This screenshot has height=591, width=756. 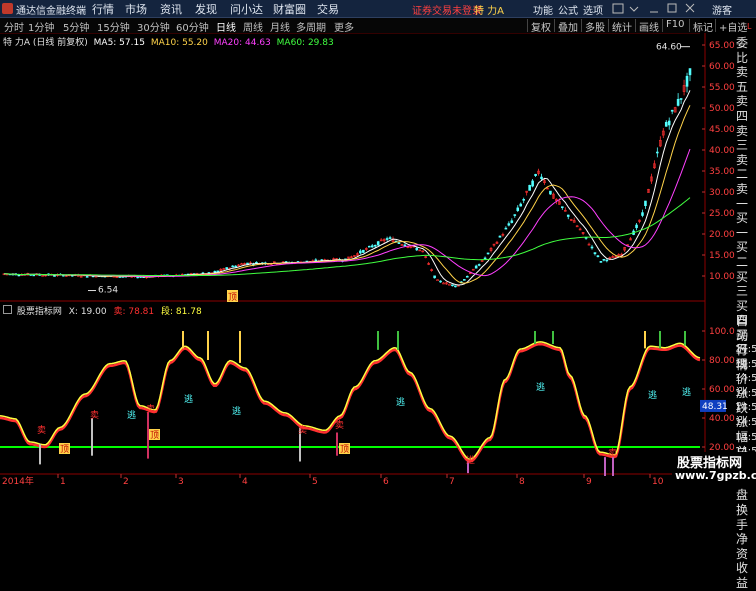 What do you see at coordinates (722, 67) in the screenshot?
I see `price-axis-label: 60.00` at bounding box center [722, 67].